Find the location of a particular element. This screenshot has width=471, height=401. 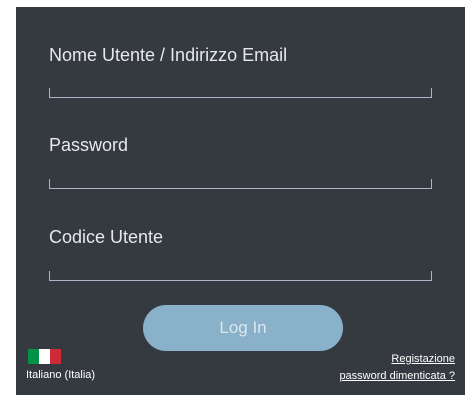

language-selector: Italiano (Italia) is located at coordinates (60, 365).